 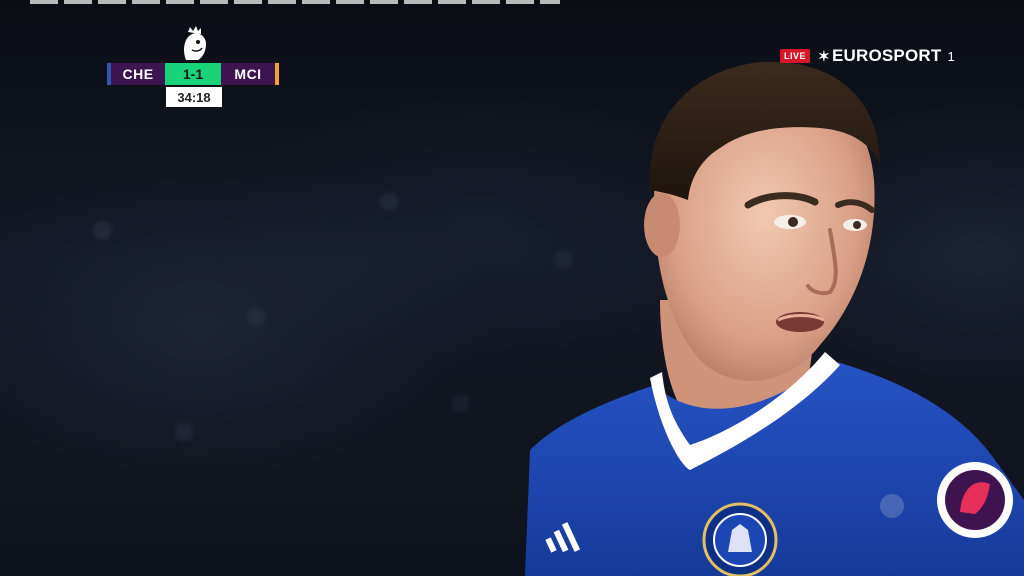 I want to click on match-score: 1-1, so click(x=193, y=74).